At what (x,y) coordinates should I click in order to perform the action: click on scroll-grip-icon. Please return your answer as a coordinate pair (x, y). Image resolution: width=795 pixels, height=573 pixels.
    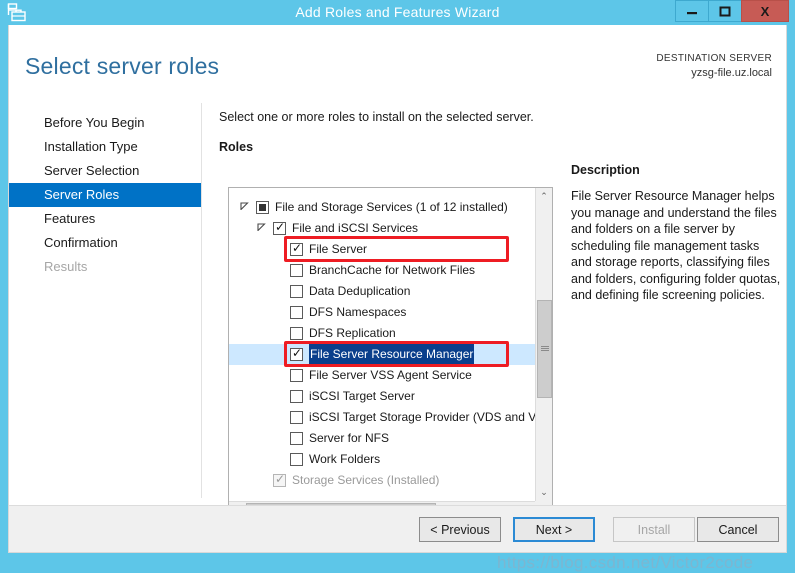
    Looking at the image, I should click on (545, 349).